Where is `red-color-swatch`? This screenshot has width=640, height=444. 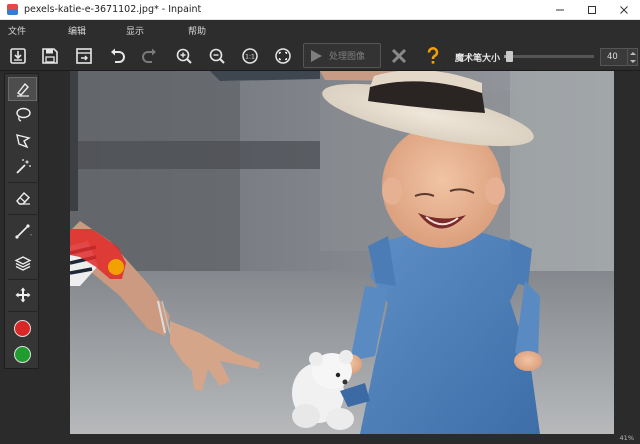
red-color-swatch is located at coordinates (22, 328).